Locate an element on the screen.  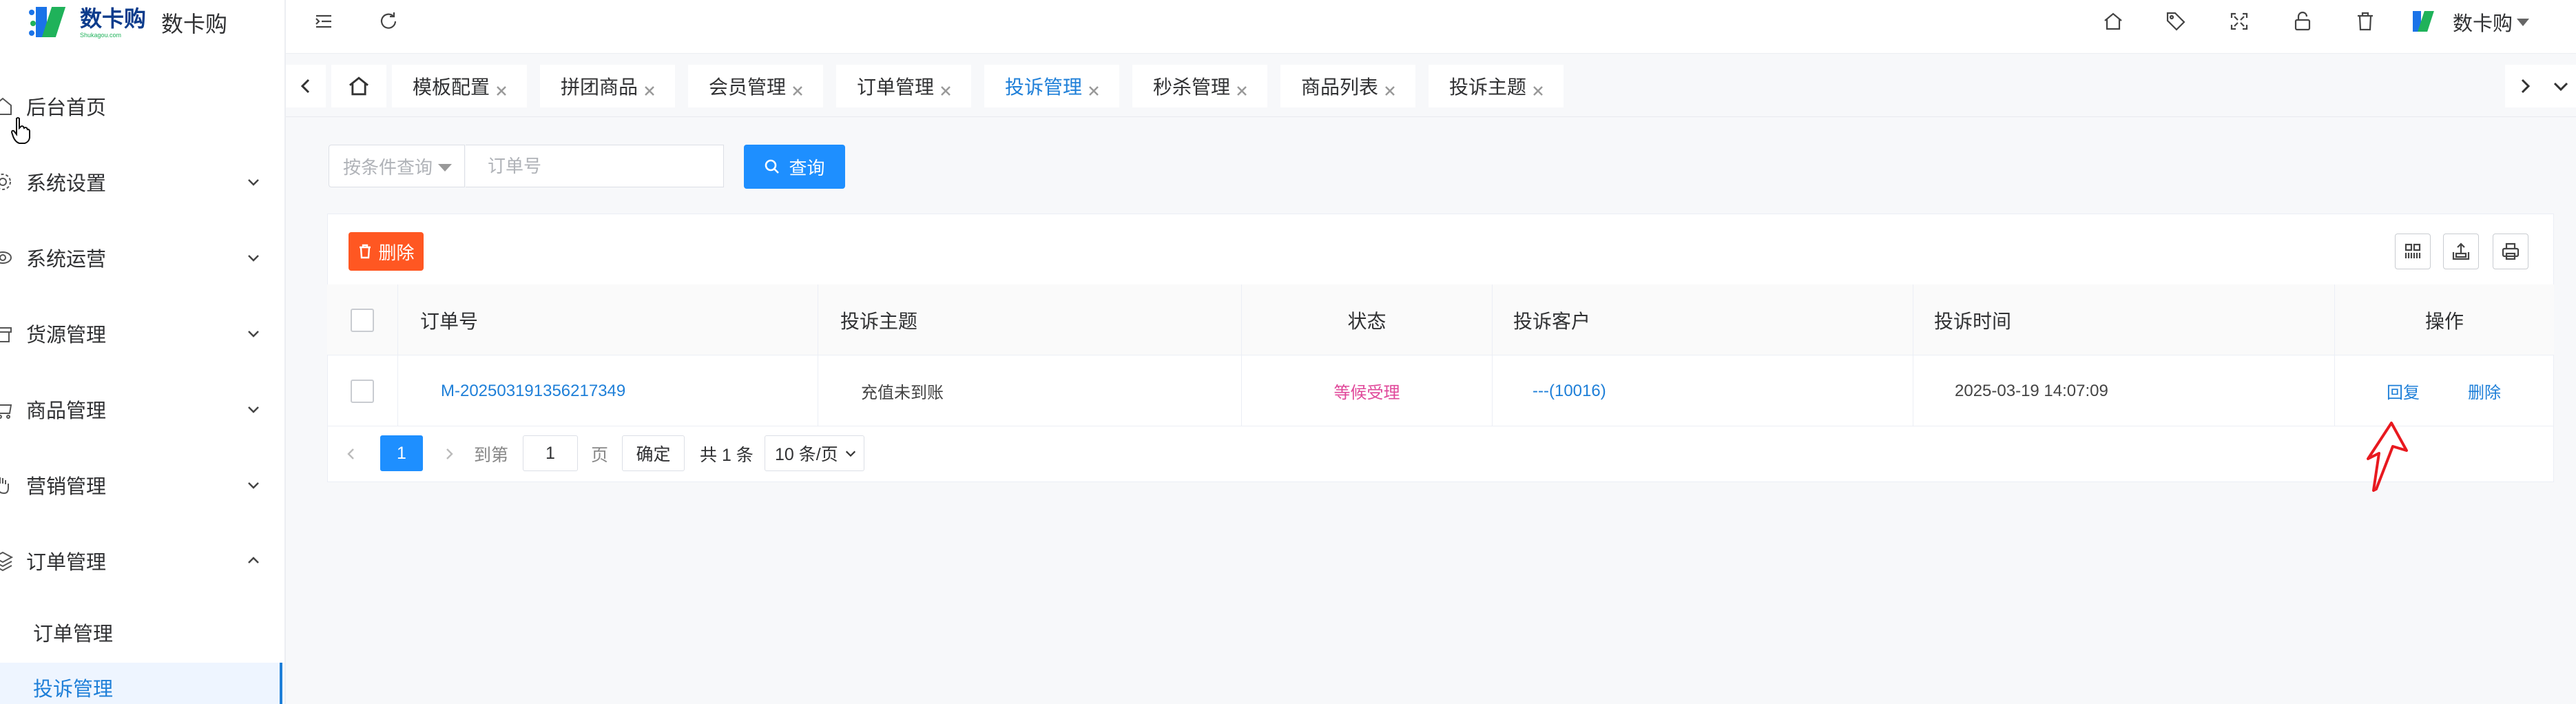
status-badge: 等候受理 is located at coordinates (1367, 390).